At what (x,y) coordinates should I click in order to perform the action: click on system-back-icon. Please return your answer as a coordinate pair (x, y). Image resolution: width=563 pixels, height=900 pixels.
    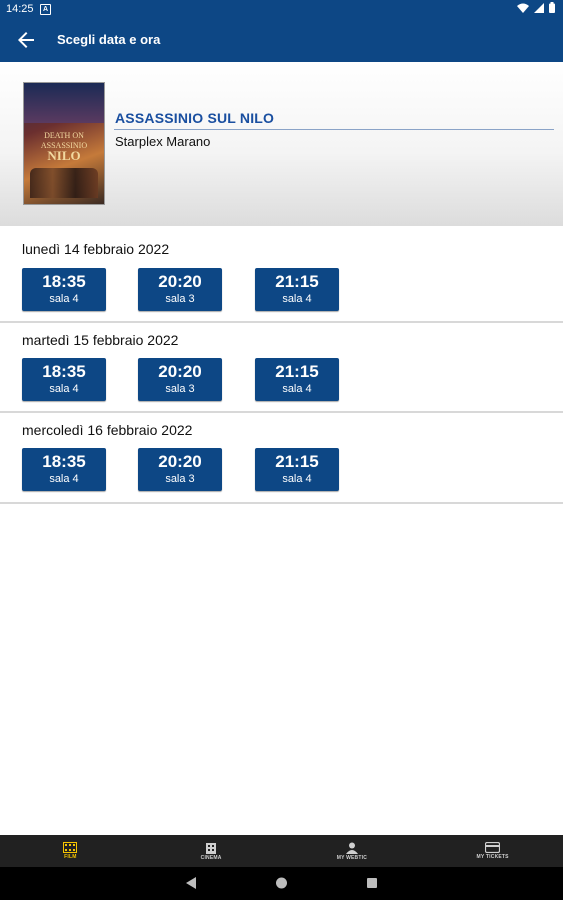
    Looking at the image, I should click on (191, 883).